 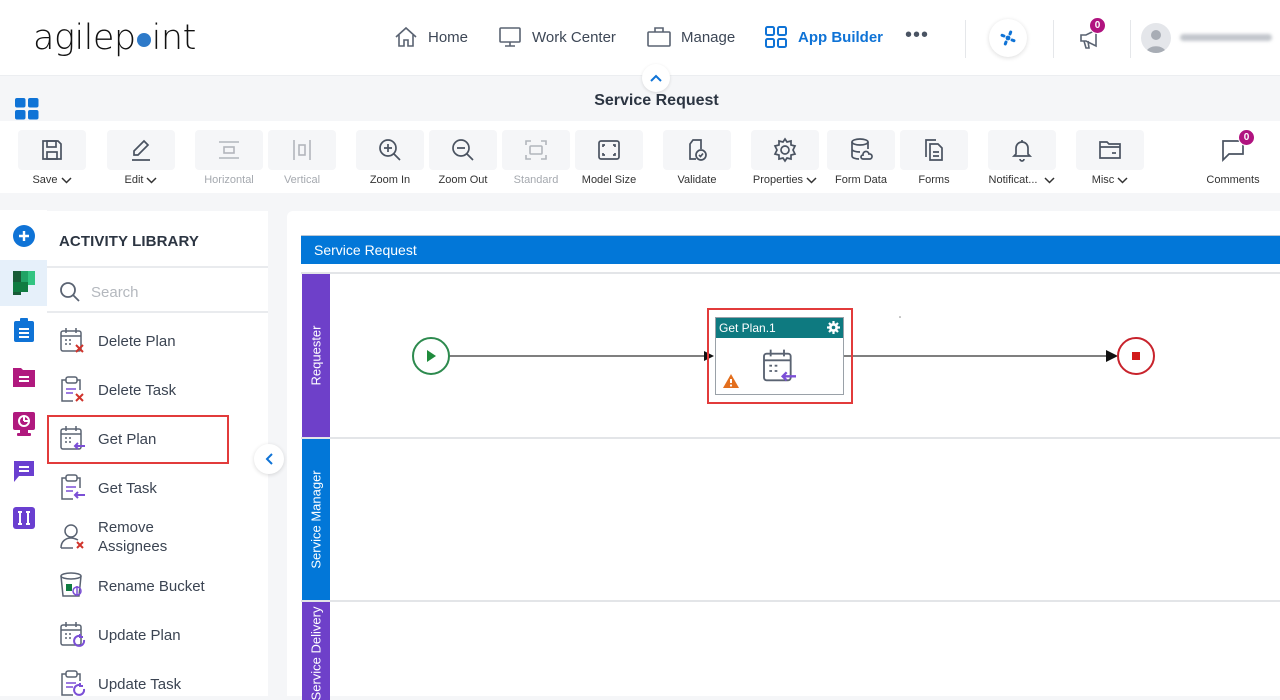 I want to click on vertical-layout-icon, so click(x=302, y=150).